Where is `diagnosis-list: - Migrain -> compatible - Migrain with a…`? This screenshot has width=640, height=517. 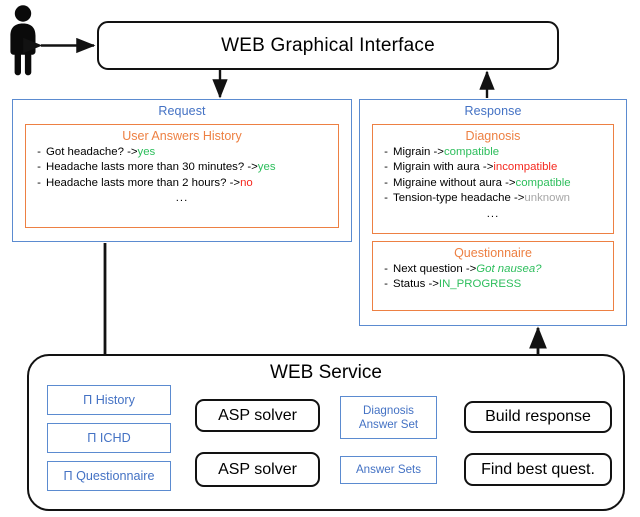
diagnosis-list: - Migrain -> compatible - Migrain with a… is located at coordinates (493, 176).